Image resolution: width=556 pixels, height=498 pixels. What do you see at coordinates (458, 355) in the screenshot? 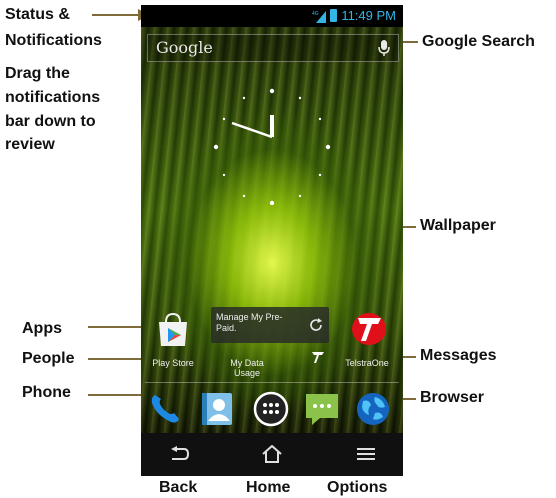
I see `callout-messages: Messages` at bounding box center [458, 355].